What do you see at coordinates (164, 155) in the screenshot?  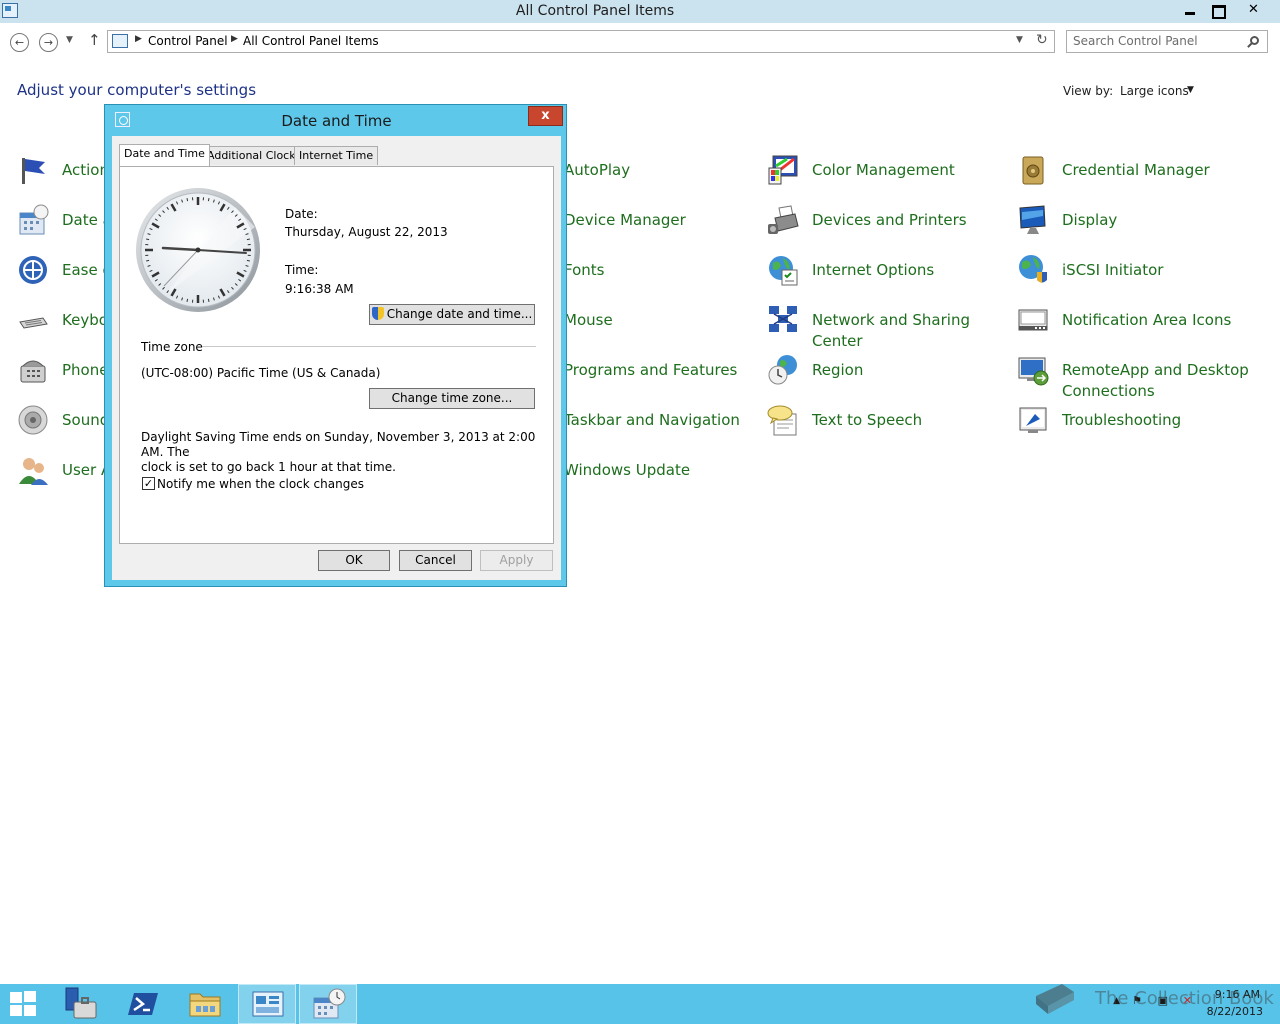 I see `tab-date-and-time: Date and Time` at bounding box center [164, 155].